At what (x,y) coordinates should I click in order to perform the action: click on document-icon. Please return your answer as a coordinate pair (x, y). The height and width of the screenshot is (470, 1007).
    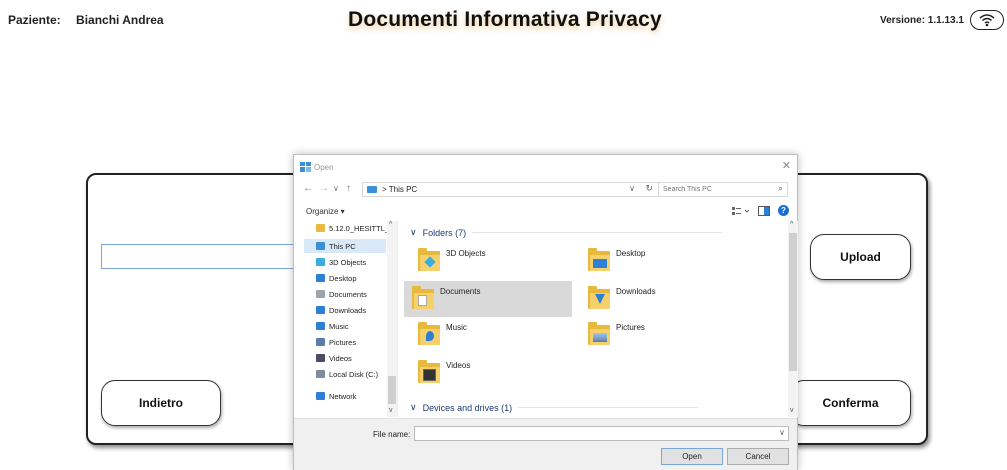
    Looking at the image, I should click on (320, 294).